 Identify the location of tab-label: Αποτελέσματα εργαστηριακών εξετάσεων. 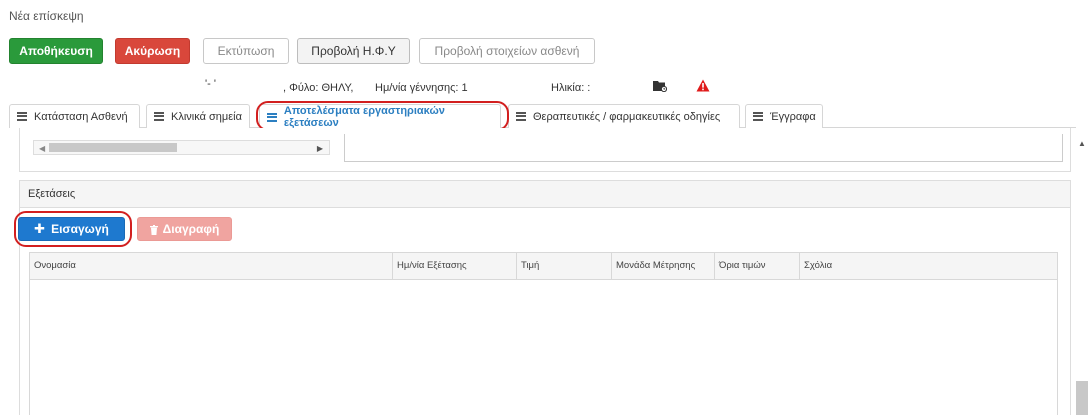
(364, 117).